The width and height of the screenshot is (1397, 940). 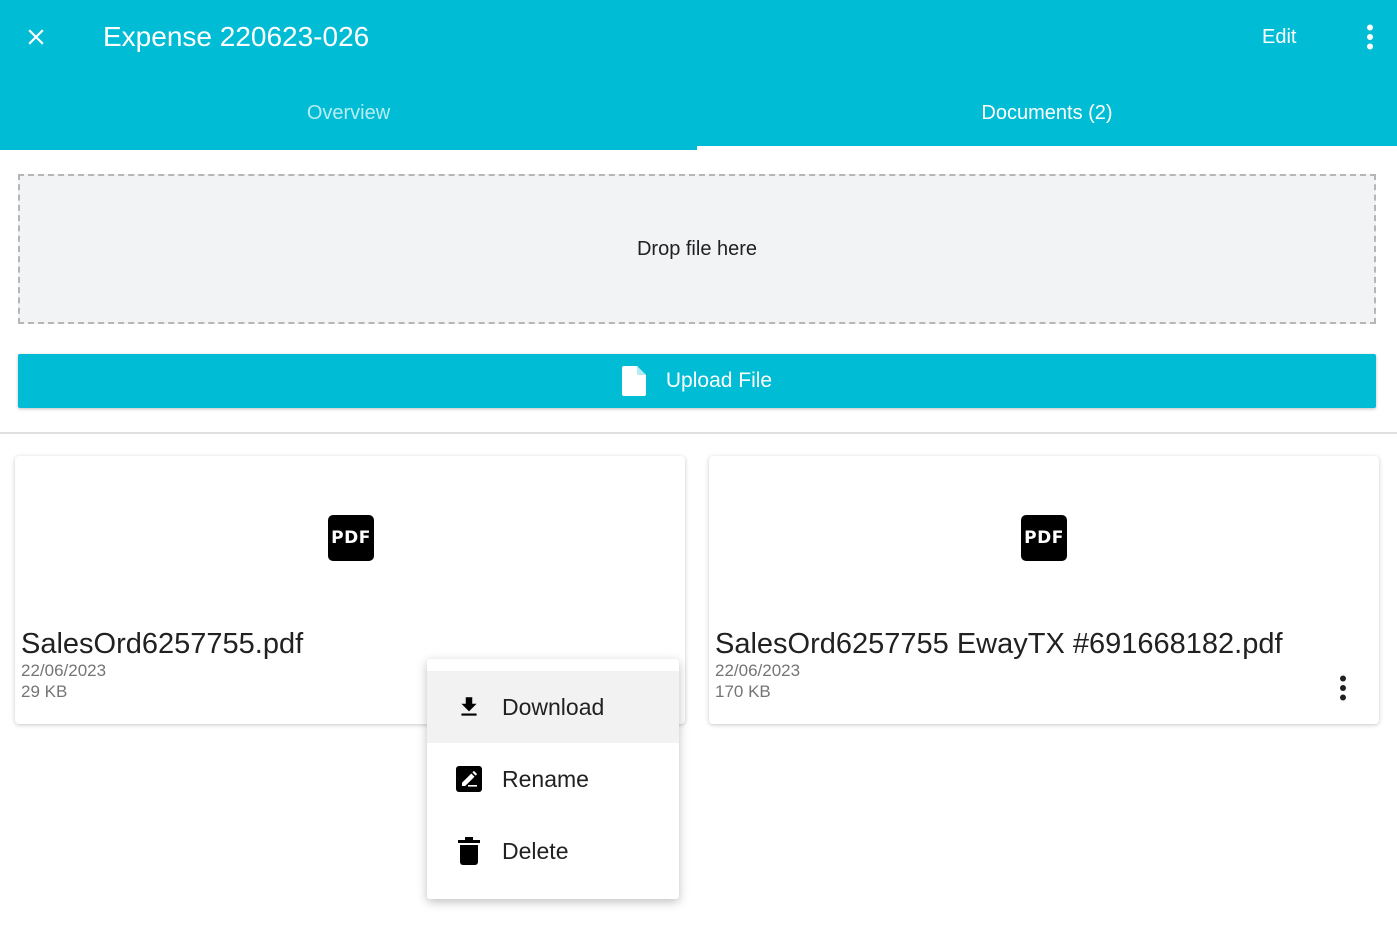 What do you see at coordinates (545, 778) in the screenshot?
I see `menu-item-label: Rename` at bounding box center [545, 778].